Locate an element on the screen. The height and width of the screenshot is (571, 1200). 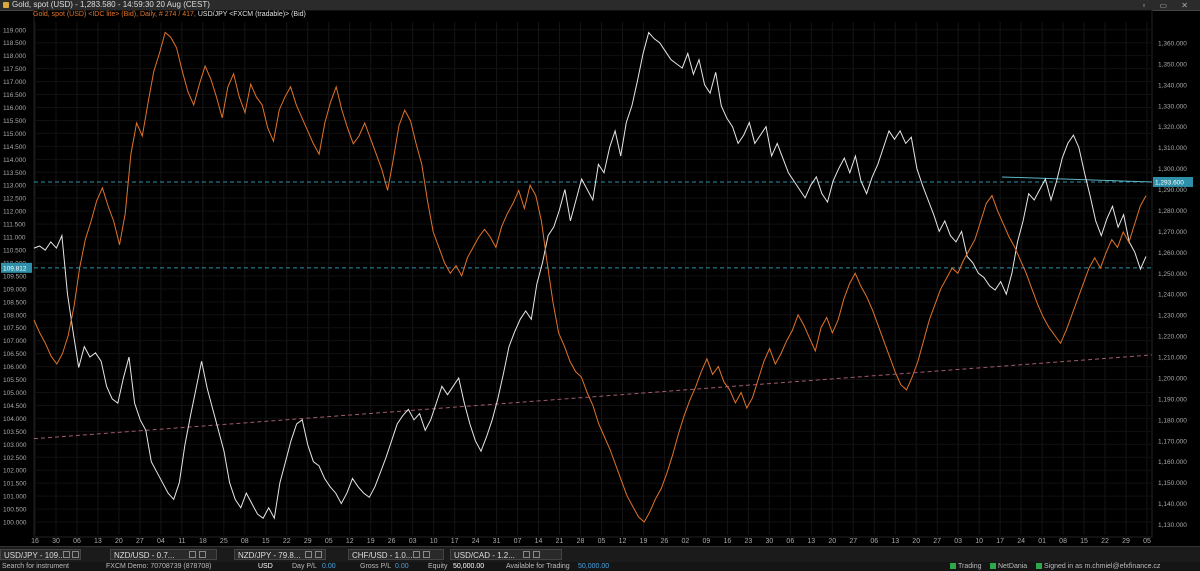
x-tick-label: 25 is located at coordinates (224, 541).